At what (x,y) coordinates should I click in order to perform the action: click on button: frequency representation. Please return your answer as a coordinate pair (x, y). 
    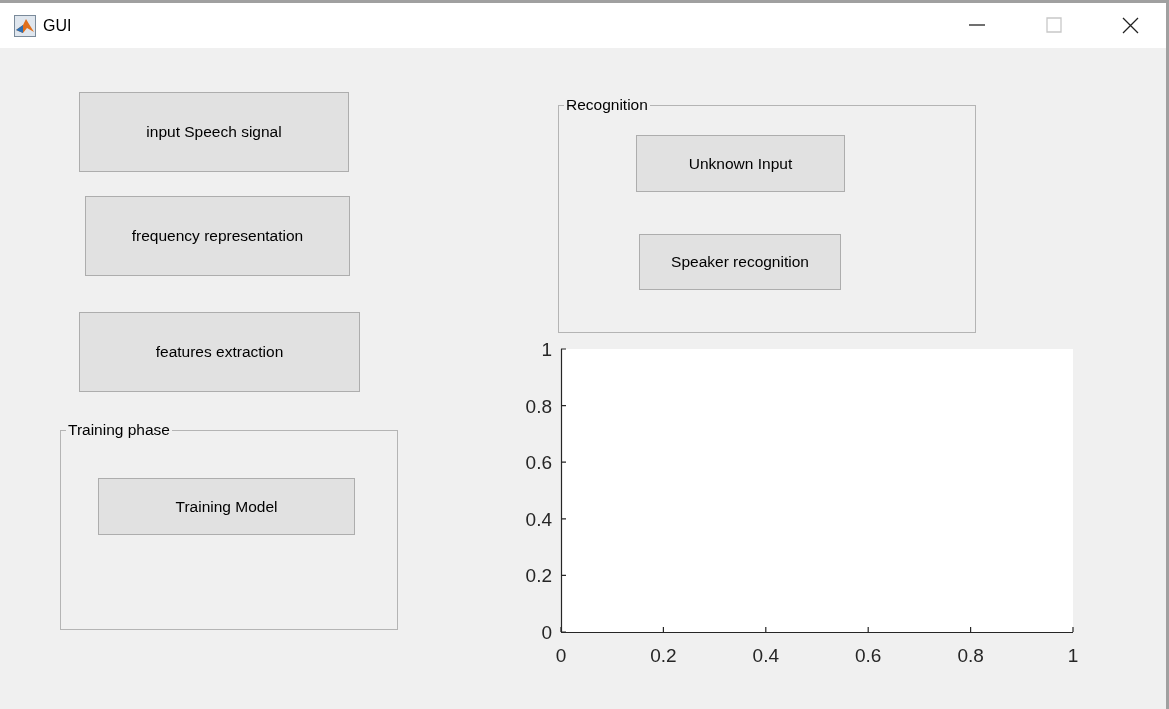
    Looking at the image, I should click on (217, 236).